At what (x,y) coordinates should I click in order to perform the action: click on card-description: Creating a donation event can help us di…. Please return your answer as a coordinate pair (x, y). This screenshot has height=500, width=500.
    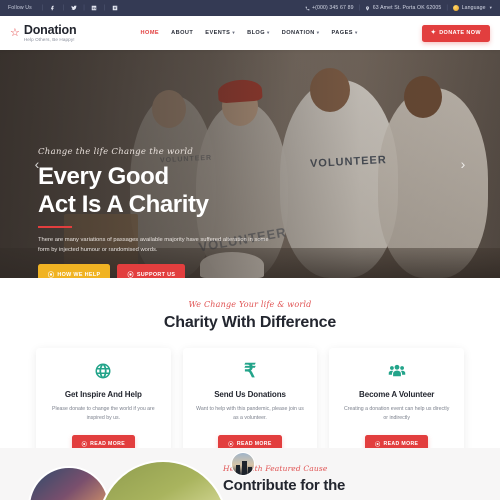
    Looking at the image, I should click on (397, 413).